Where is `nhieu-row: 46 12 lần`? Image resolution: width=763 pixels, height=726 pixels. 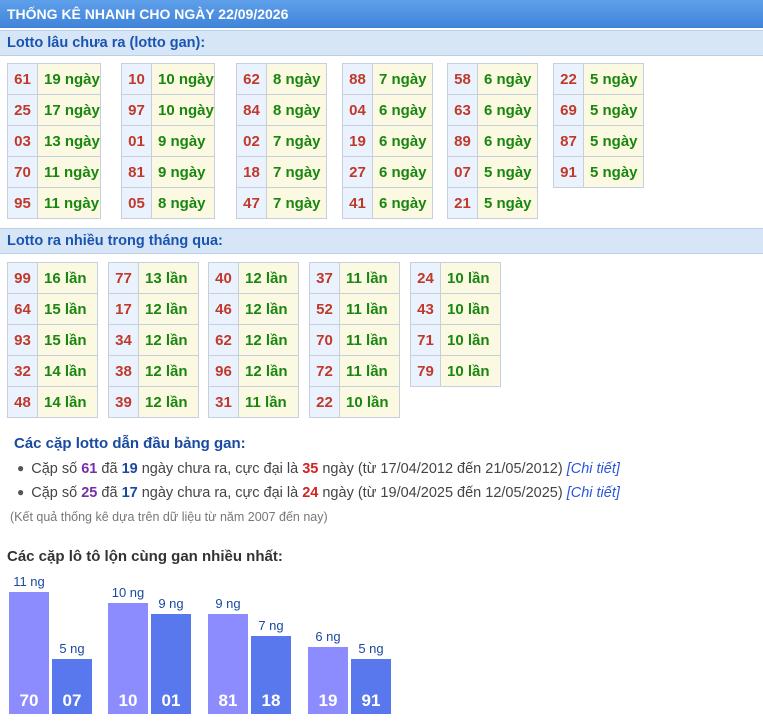
nhieu-row: 46 12 lần is located at coordinates (253, 309).